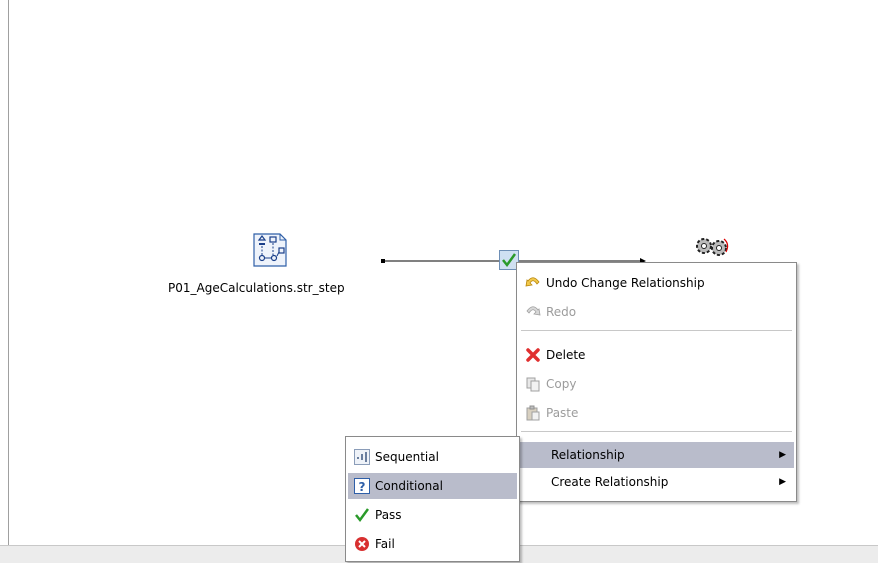 The width and height of the screenshot is (878, 563). What do you see at coordinates (533, 312) in the screenshot?
I see `redo-icon` at bounding box center [533, 312].